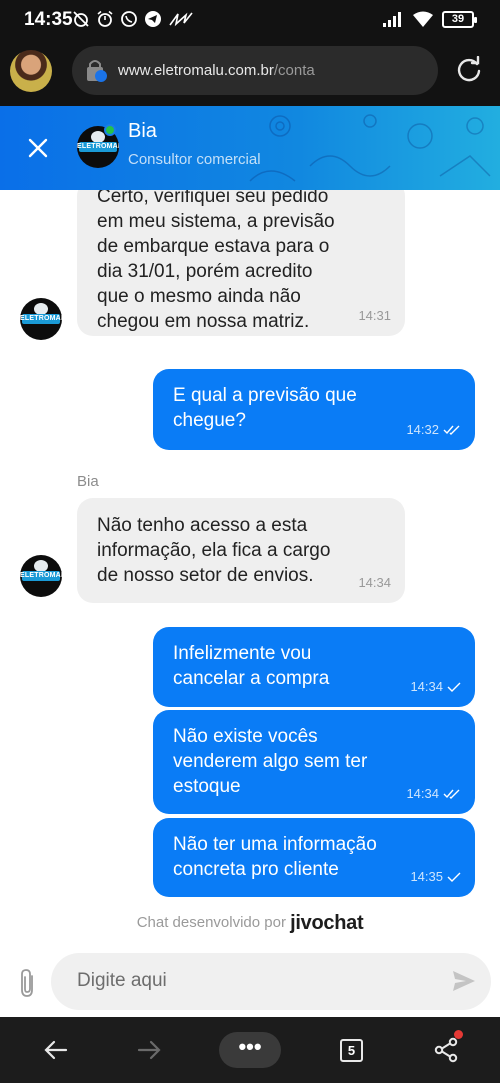 The width and height of the screenshot is (500, 1083). What do you see at coordinates (122, 980) in the screenshot?
I see `message-input-placeholder: Digite aqui` at bounding box center [122, 980].